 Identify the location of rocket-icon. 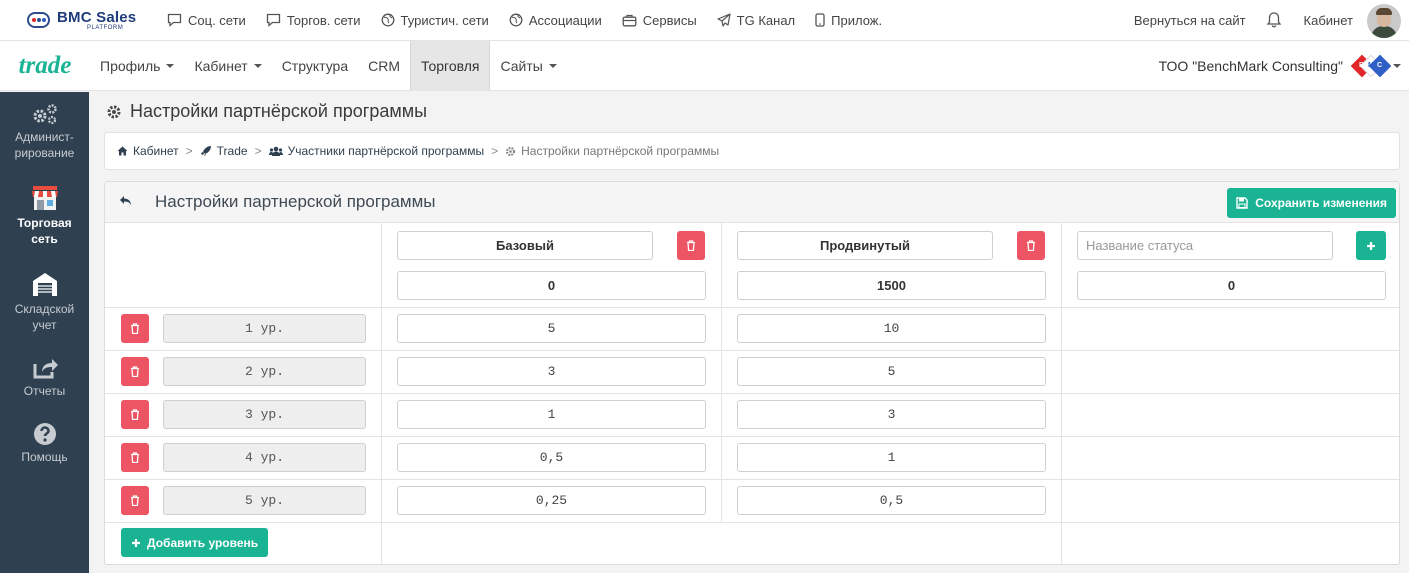
(205, 151).